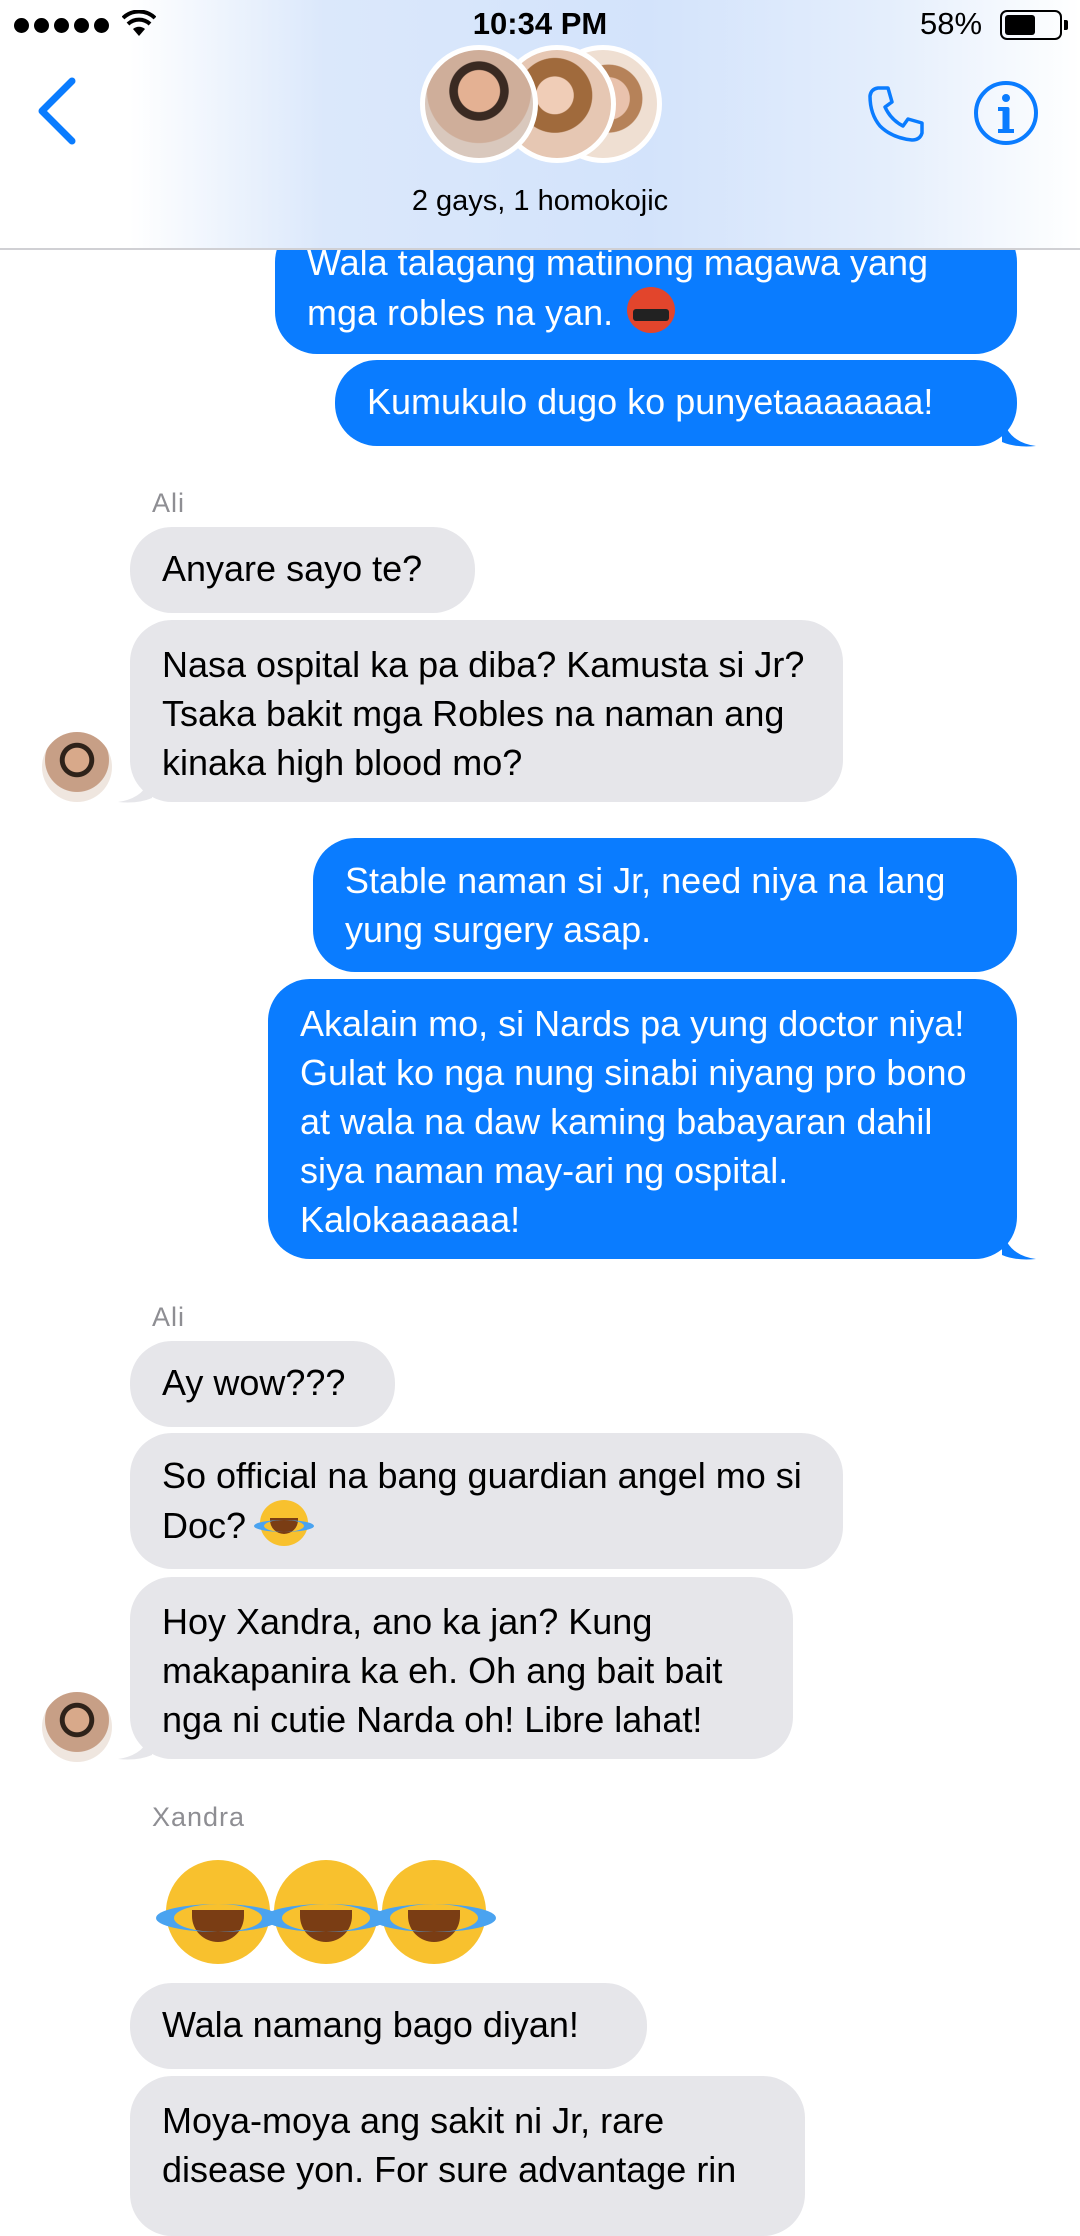 The height and width of the screenshot is (2236, 1080). What do you see at coordinates (254, 1382) in the screenshot?
I see `message-text: Ay wow???` at bounding box center [254, 1382].